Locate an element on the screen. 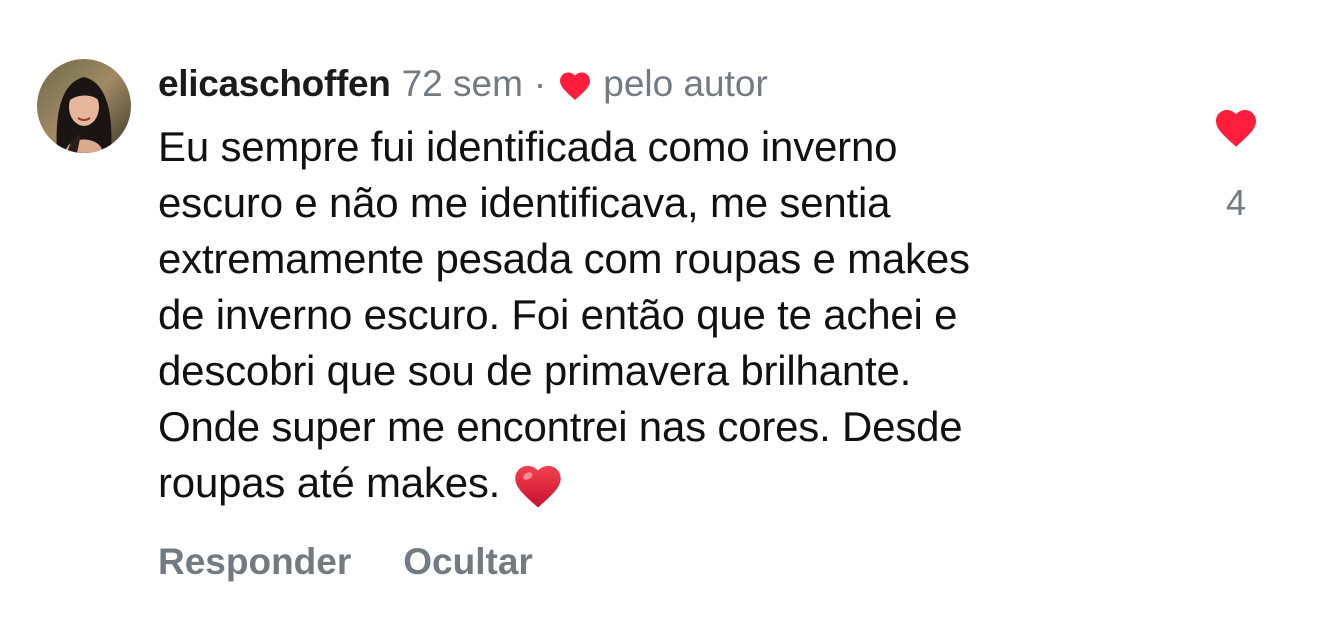  reply-button: Responder is located at coordinates (254, 562).